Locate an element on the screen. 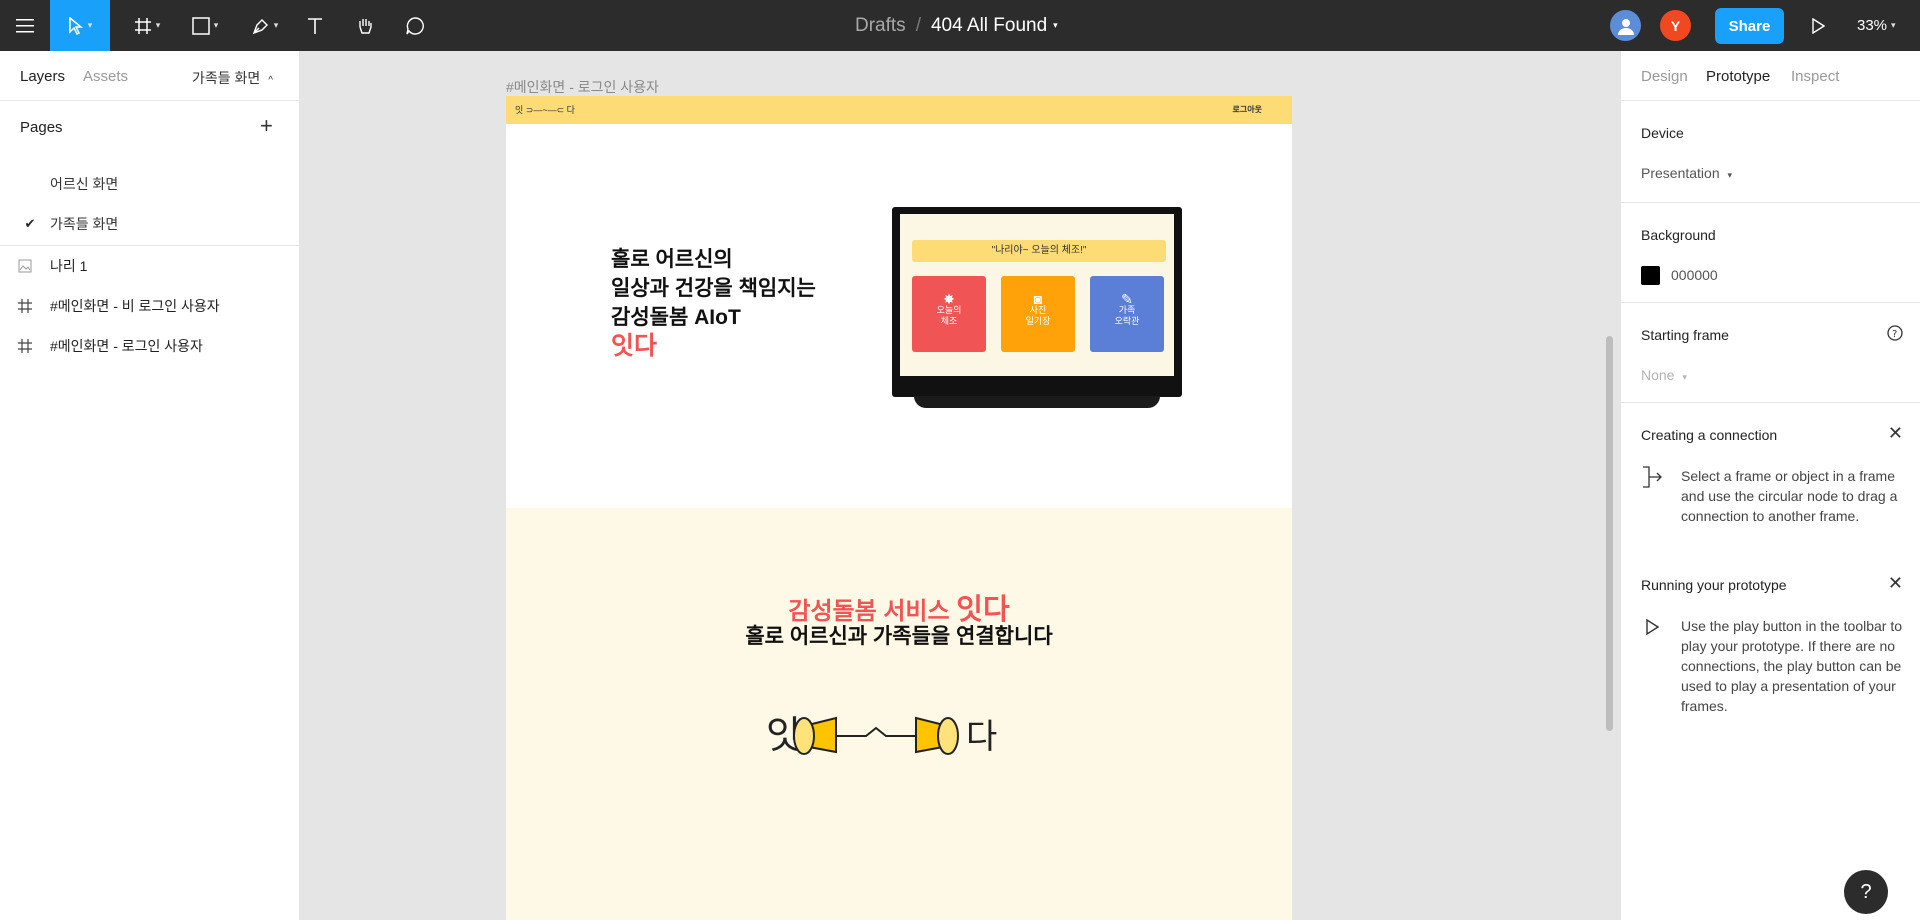 The image size is (1920, 920). layer-label: #메인화면 - 로그인 사용자 is located at coordinates (126, 346).